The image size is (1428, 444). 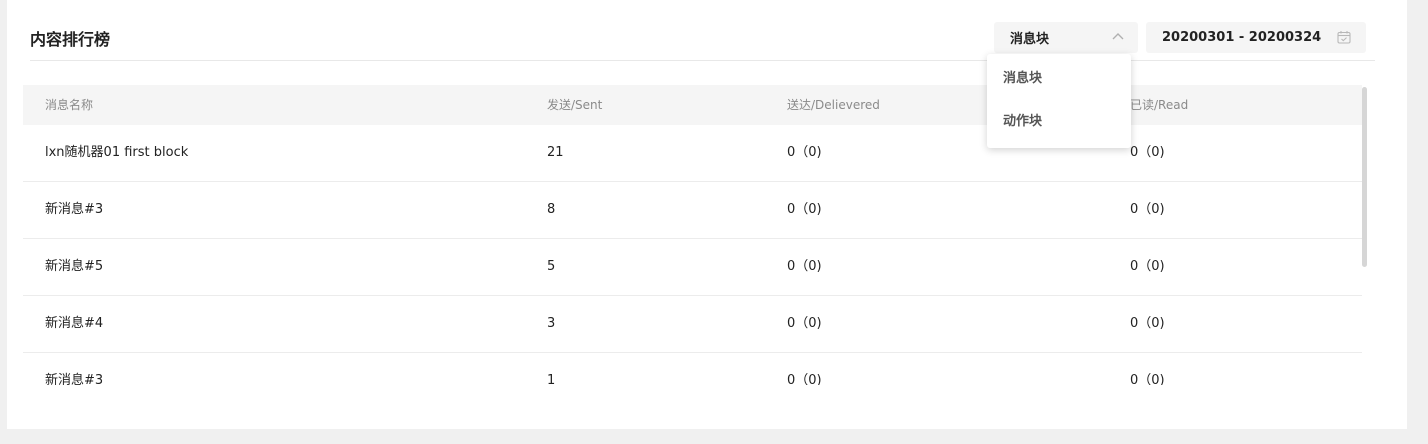 What do you see at coordinates (117, 152) in the screenshot?
I see `cell-message-name: lxn随机器01 first block` at bounding box center [117, 152].